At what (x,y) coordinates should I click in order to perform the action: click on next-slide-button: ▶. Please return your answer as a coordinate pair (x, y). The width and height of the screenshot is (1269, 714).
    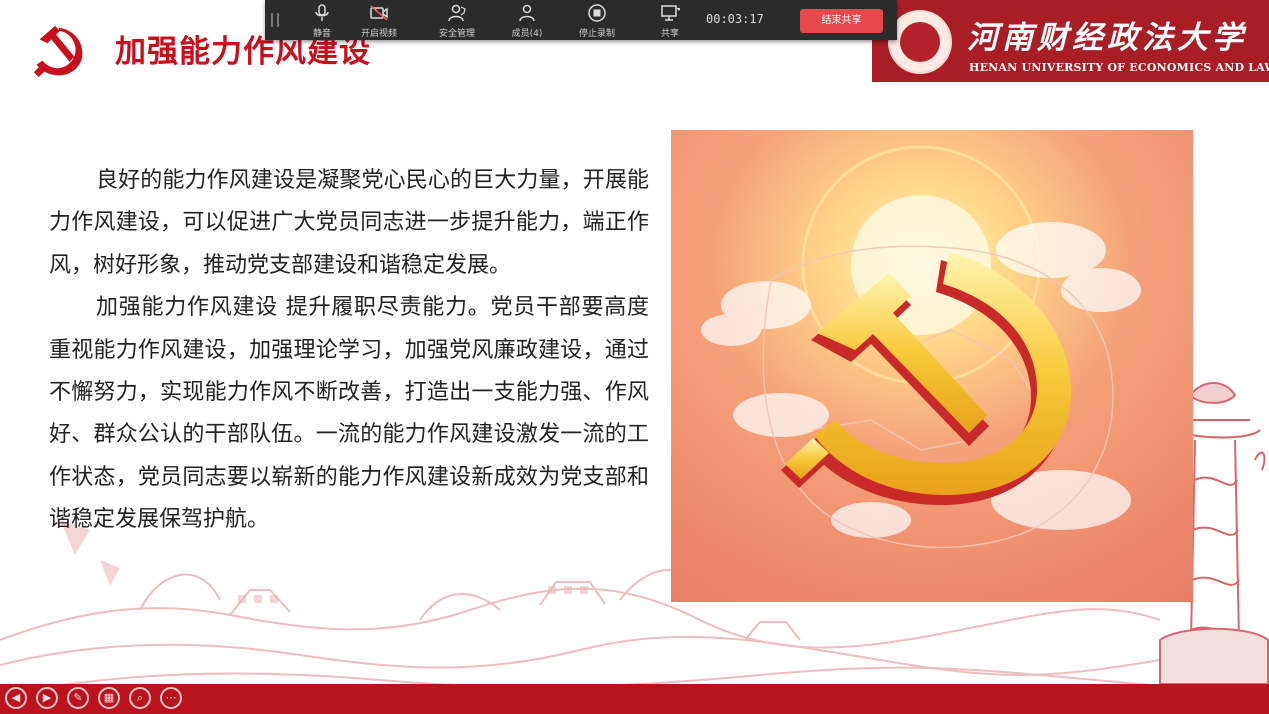
    Looking at the image, I should click on (47, 698).